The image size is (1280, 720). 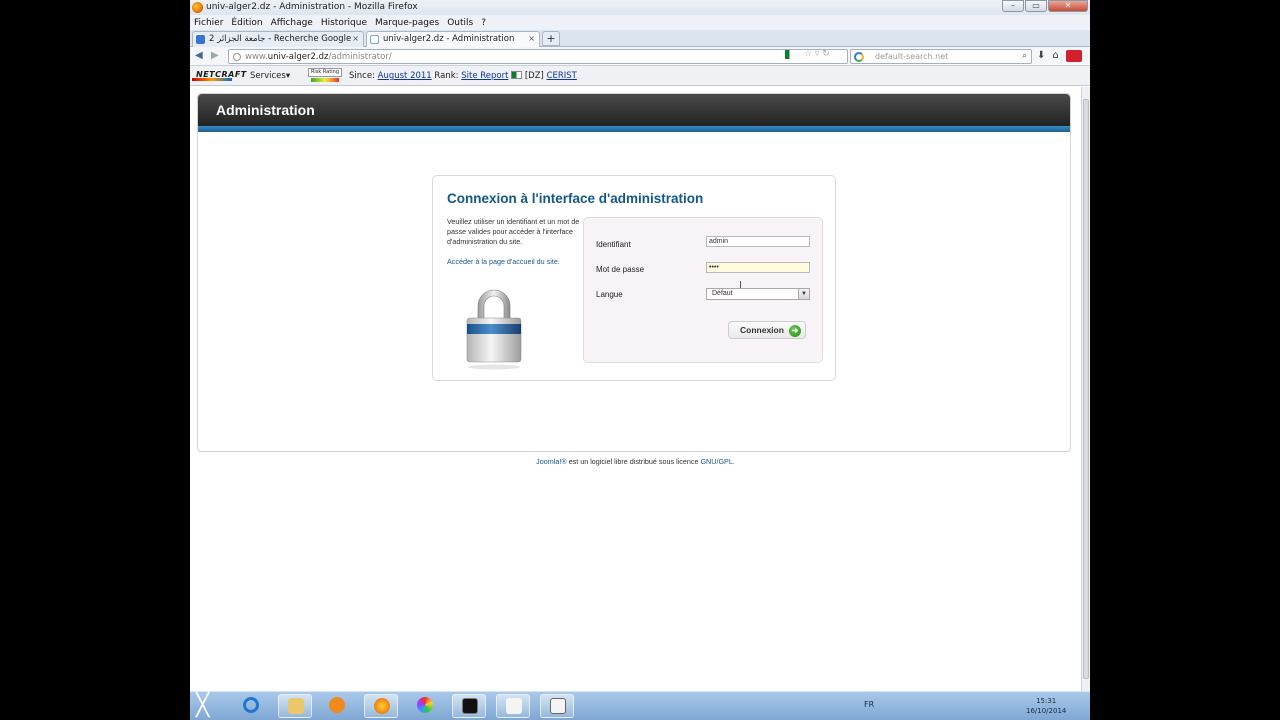 What do you see at coordinates (256, 57) in the screenshot?
I see `url-prefix: www.` at bounding box center [256, 57].